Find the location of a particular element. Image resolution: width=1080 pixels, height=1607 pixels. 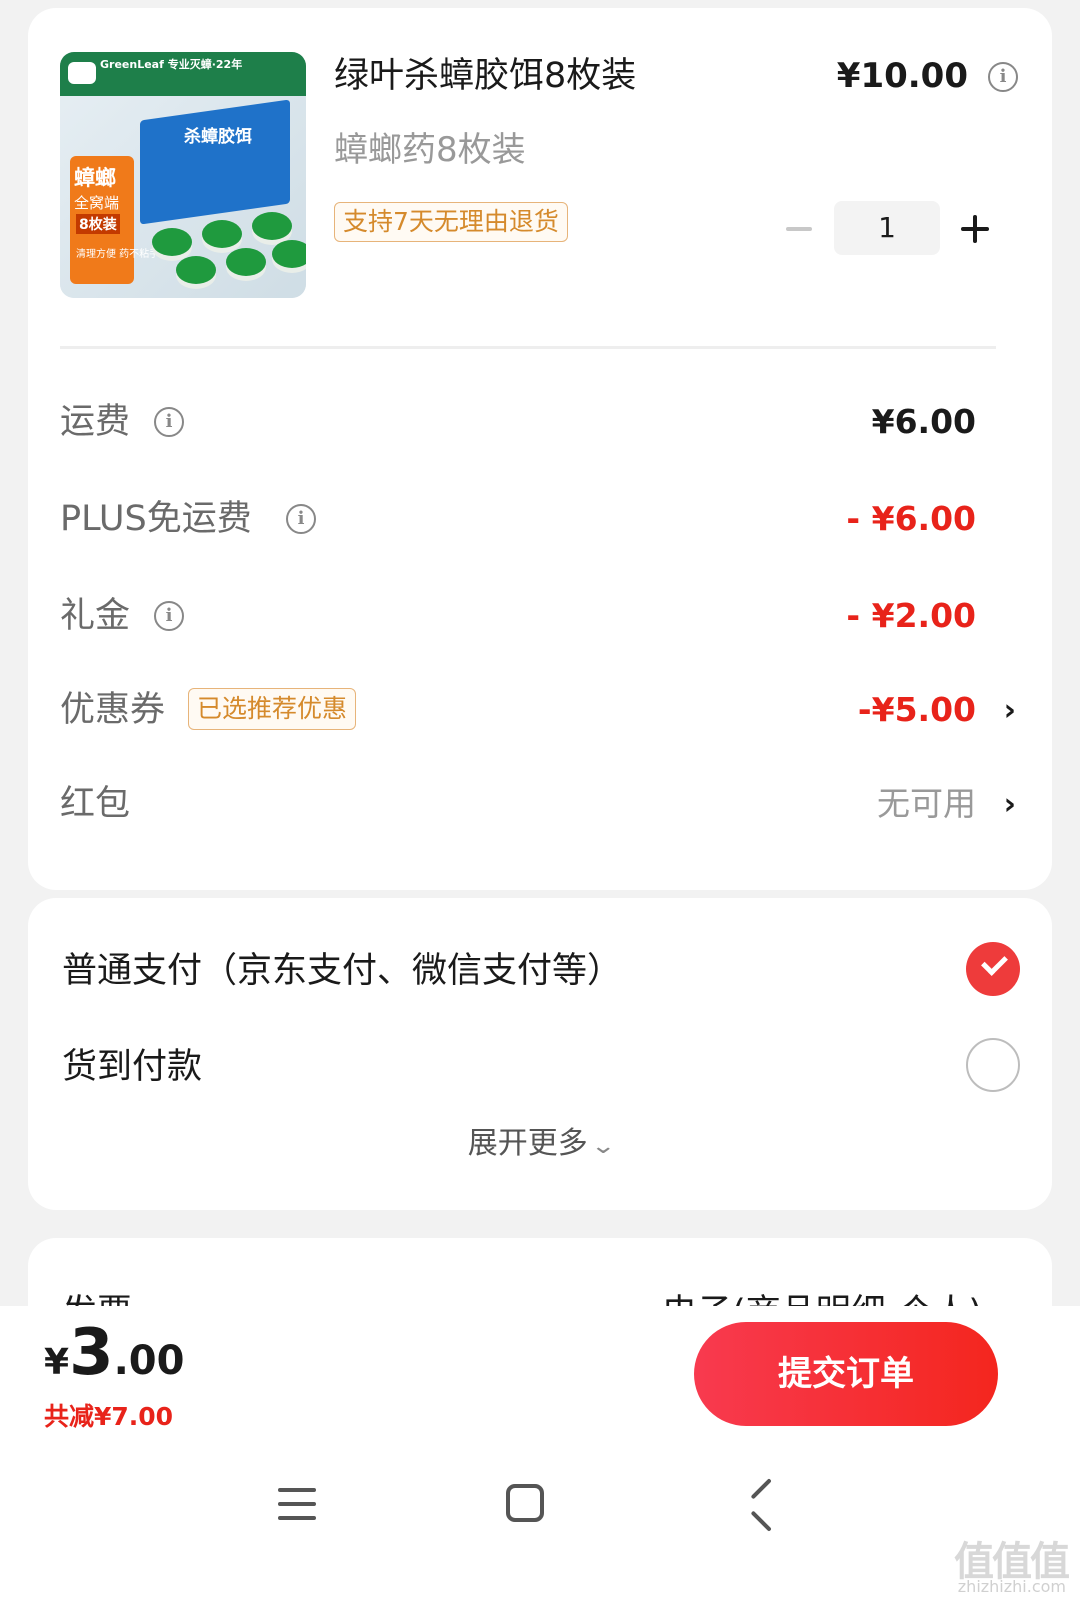

payment-option-label: 普通支付（京东支付、微信支付等） is located at coordinates (342, 971).